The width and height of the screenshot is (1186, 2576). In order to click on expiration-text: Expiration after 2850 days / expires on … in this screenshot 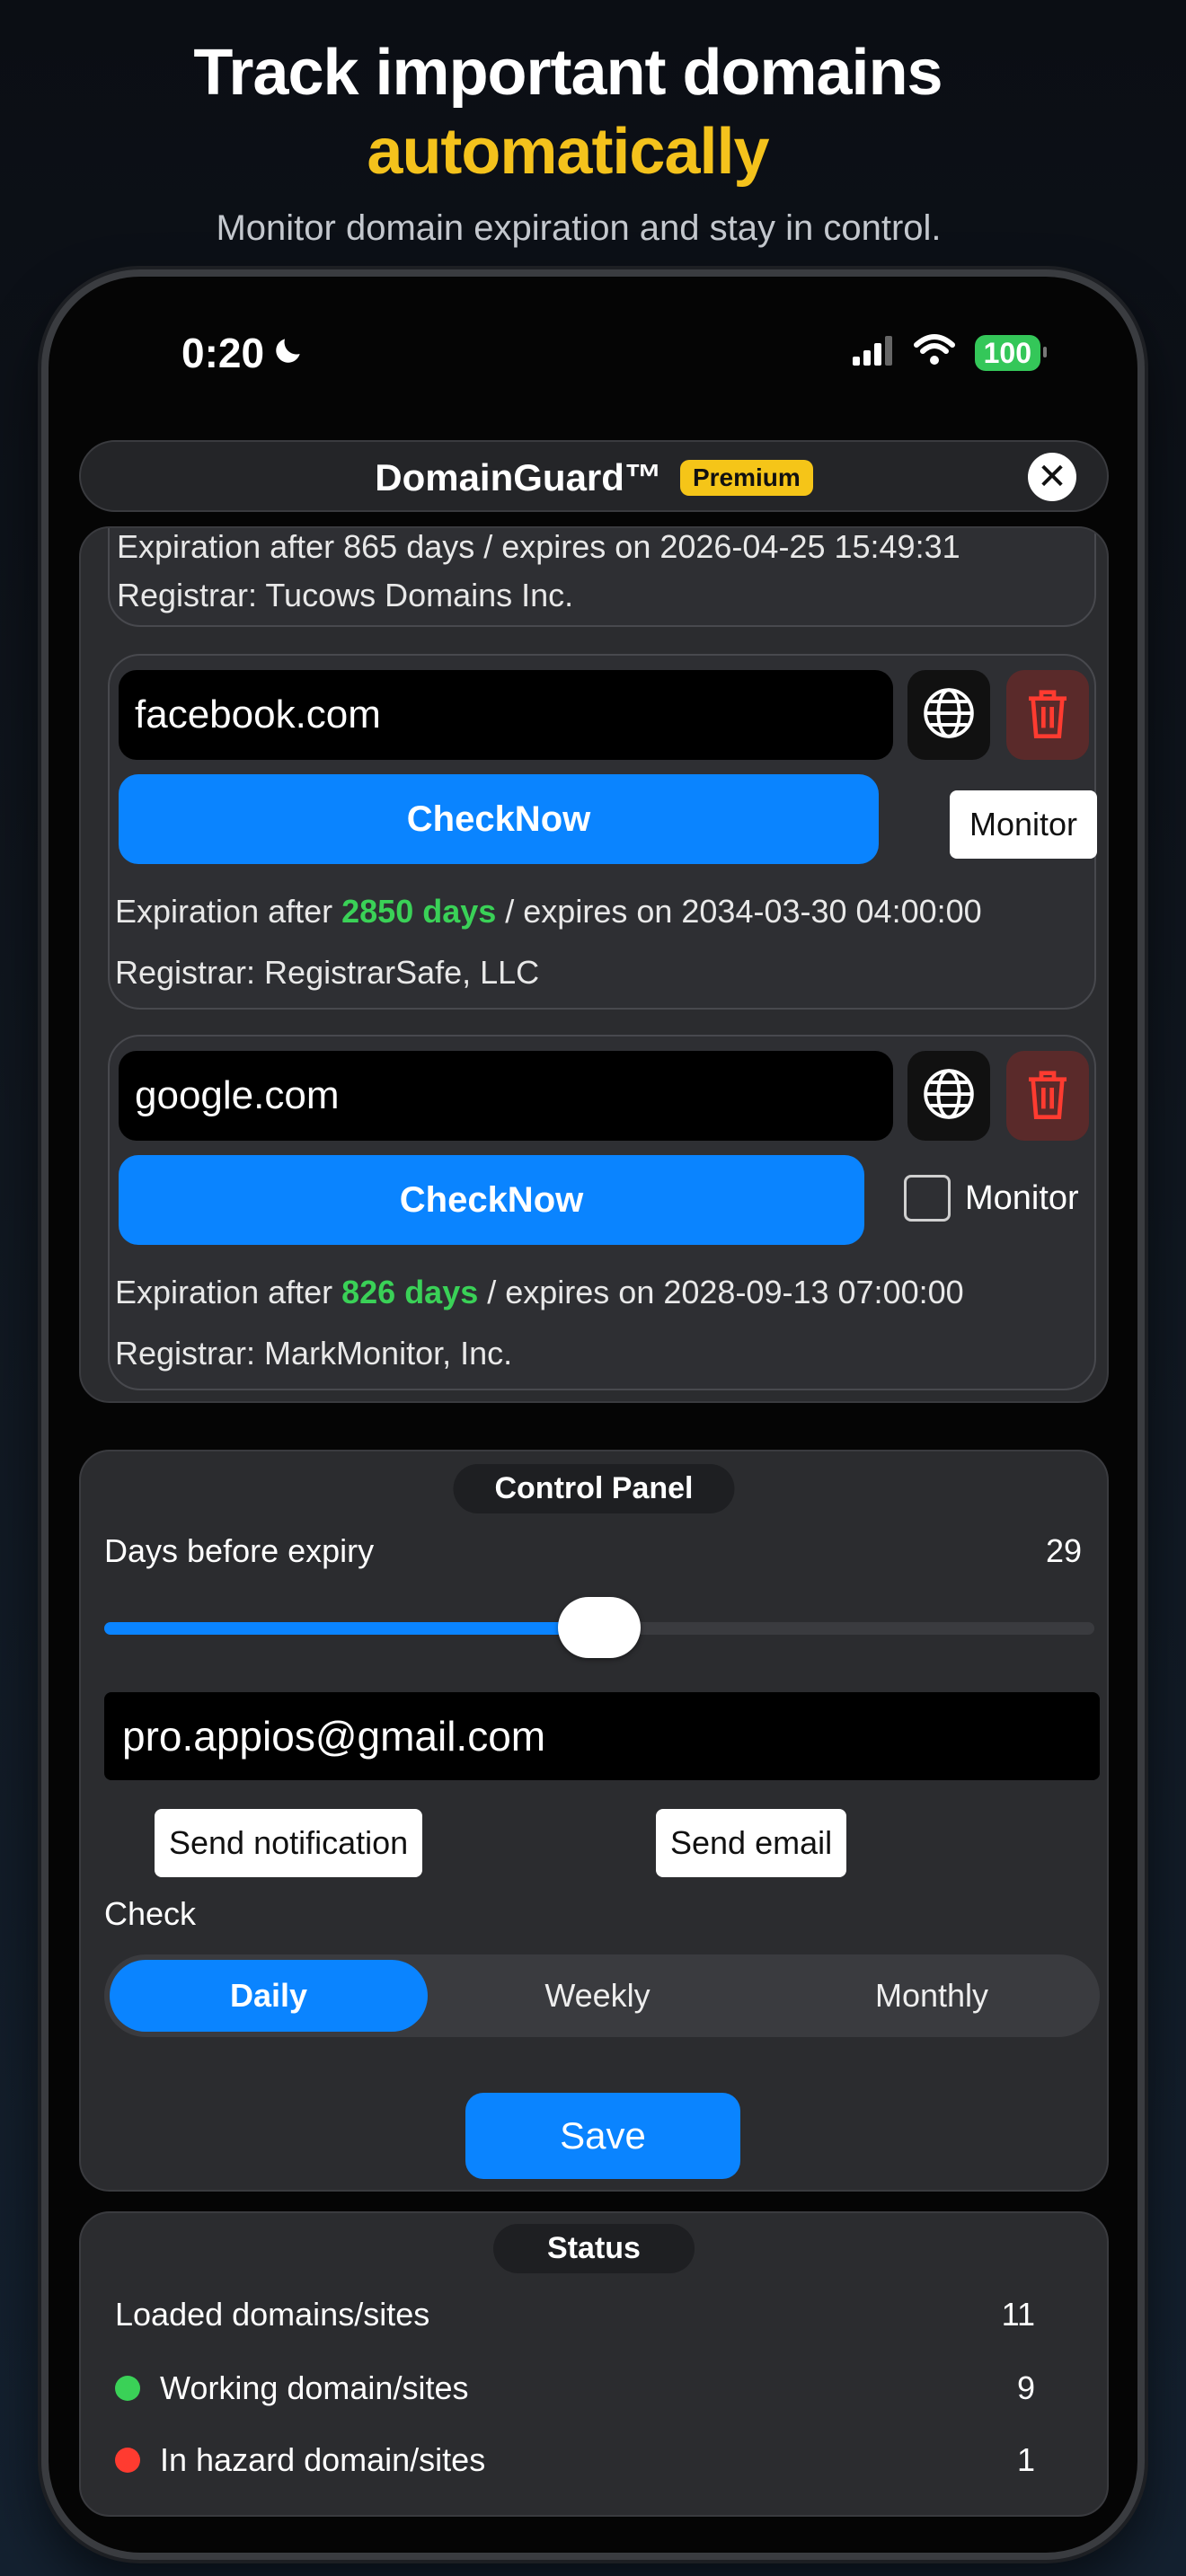, I will do `click(548, 911)`.